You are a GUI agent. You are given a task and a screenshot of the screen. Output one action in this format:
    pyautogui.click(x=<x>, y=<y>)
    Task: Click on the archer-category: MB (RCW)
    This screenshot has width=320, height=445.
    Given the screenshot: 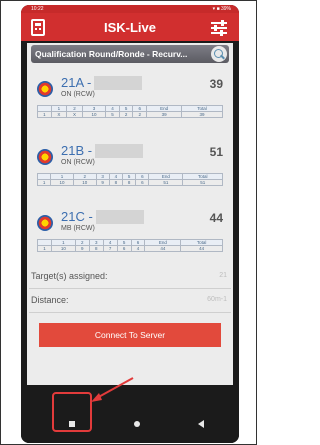 What is the action you would take?
    pyautogui.click(x=78, y=228)
    